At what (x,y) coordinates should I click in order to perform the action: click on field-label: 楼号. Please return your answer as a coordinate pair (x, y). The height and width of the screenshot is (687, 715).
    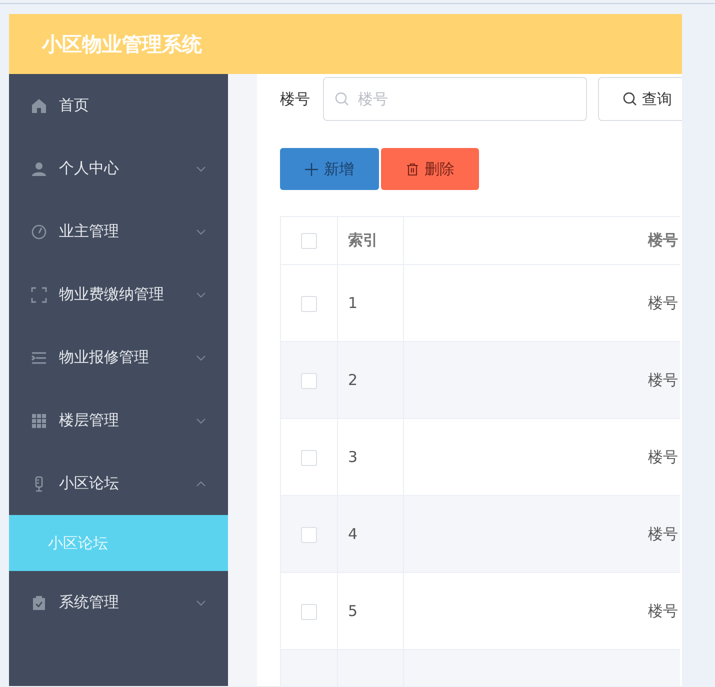
    Looking at the image, I should click on (295, 99).